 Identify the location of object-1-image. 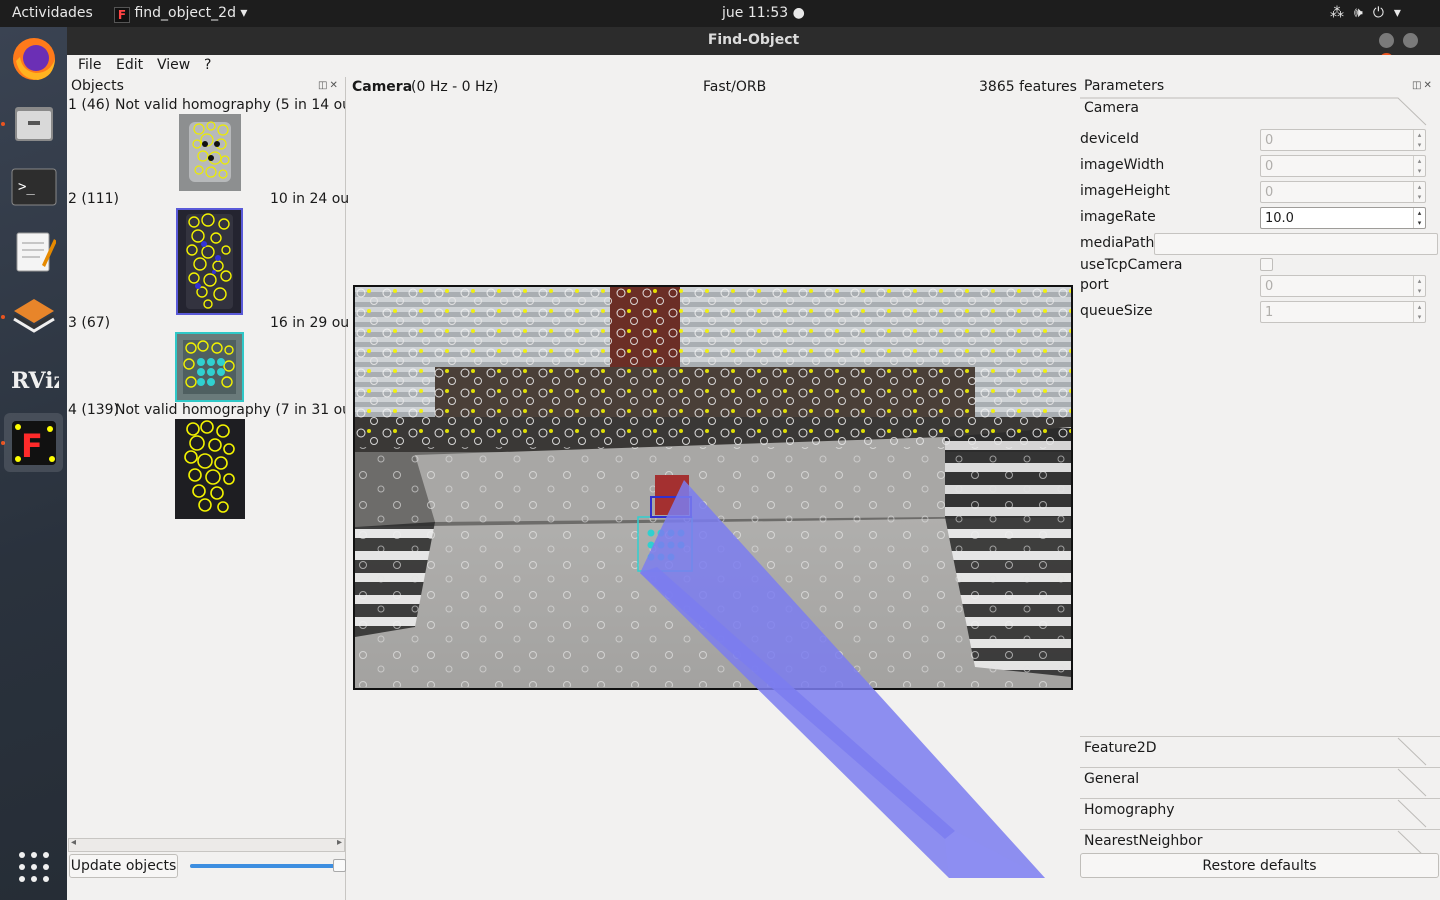
(210, 152).